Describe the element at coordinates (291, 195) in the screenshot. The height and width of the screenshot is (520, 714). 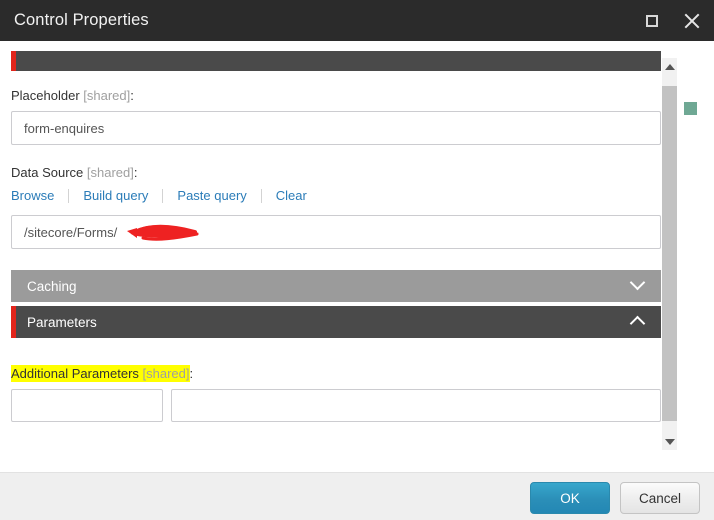
I see `clear-link: Clear` at that location.